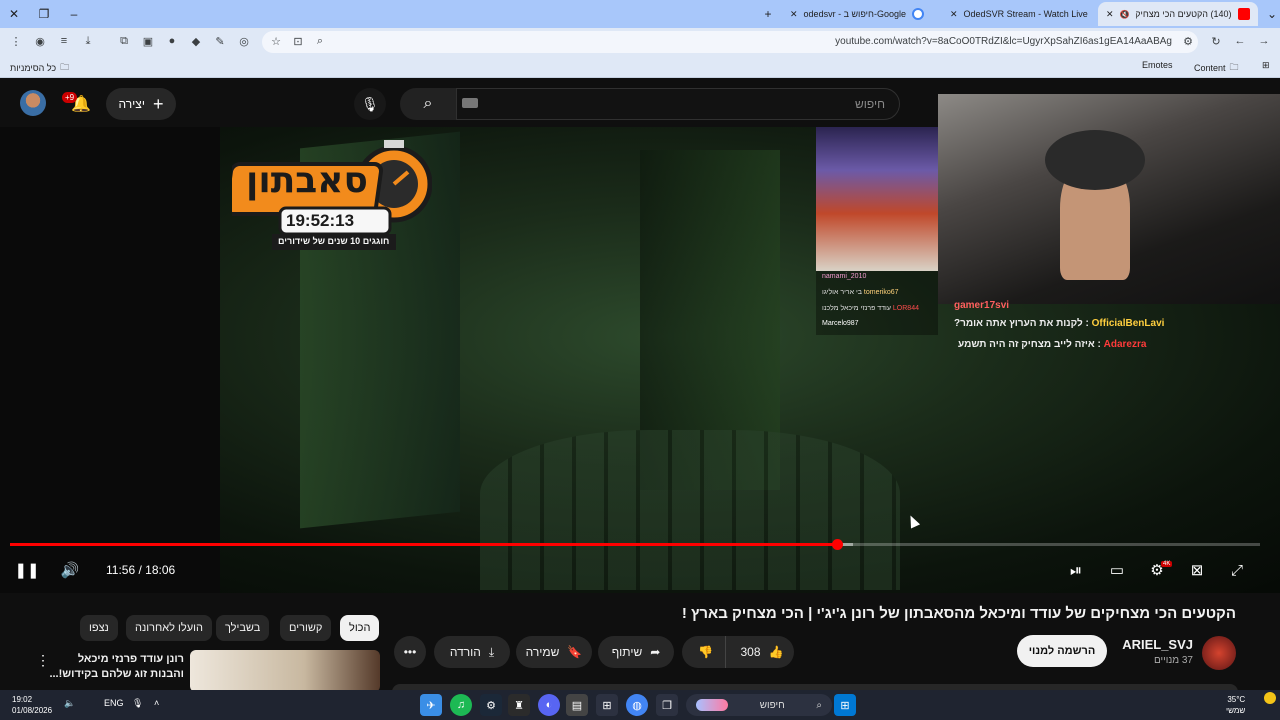 The width and height of the screenshot is (1280, 720). Describe the element at coordinates (768, 14) in the screenshot. I see `new-tab-icon: +` at that location.